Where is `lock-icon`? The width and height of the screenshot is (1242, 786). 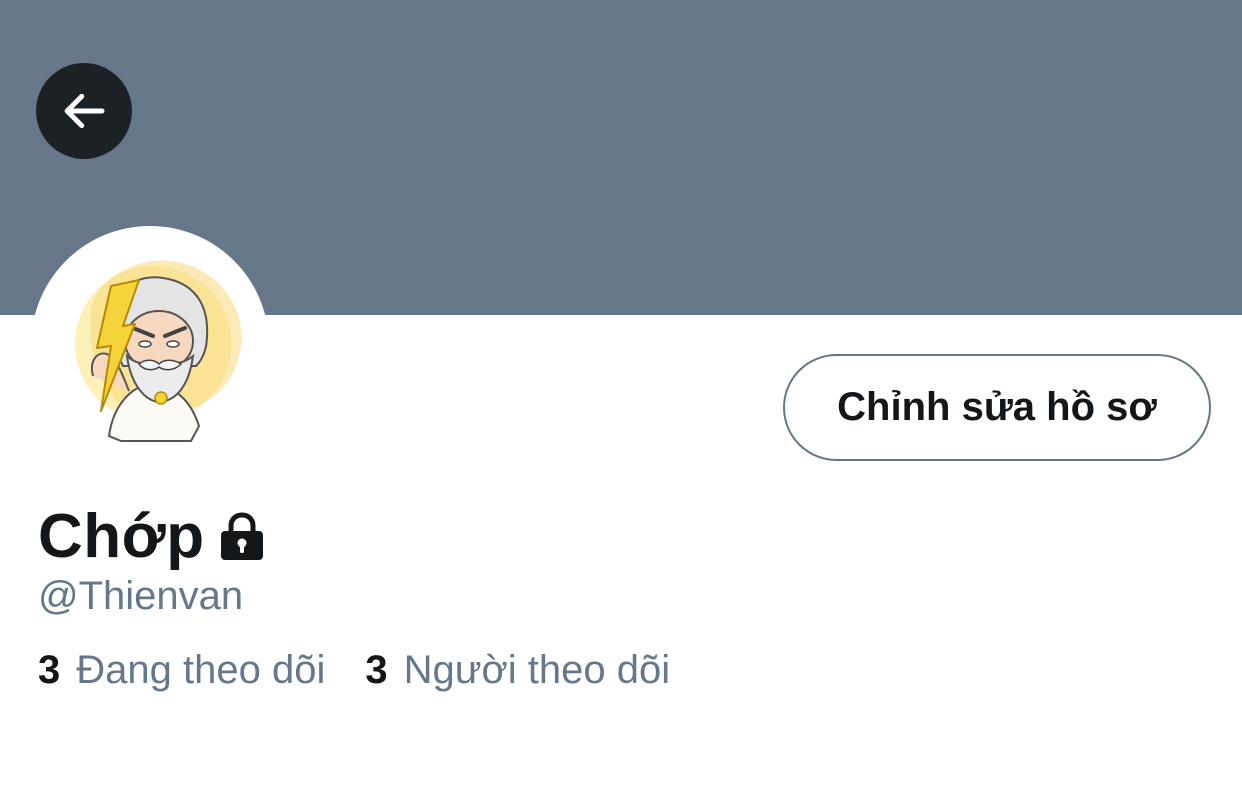 lock-icon is located at coordinates (242, 539).